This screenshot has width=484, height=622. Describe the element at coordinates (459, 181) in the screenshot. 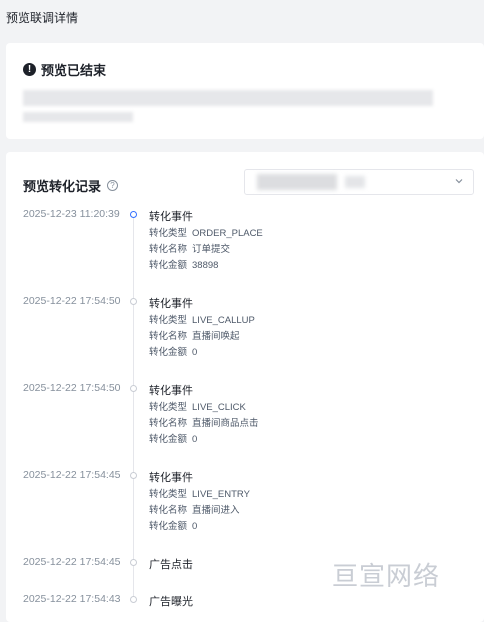

I see `chevron-down-icon` at that location.